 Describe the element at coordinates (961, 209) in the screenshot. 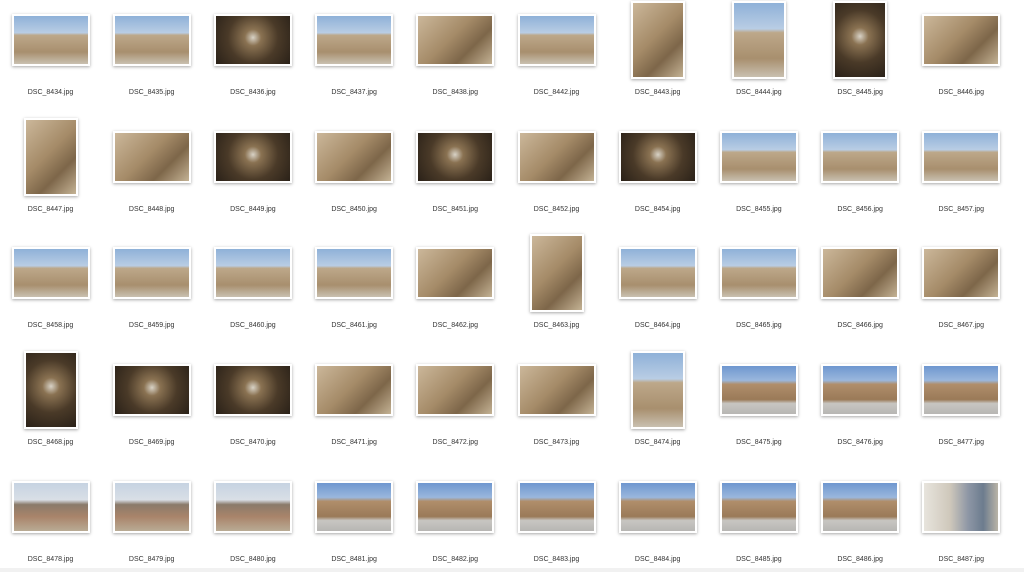

I see `file-name-label: DSC_8457.jpg` at that location.